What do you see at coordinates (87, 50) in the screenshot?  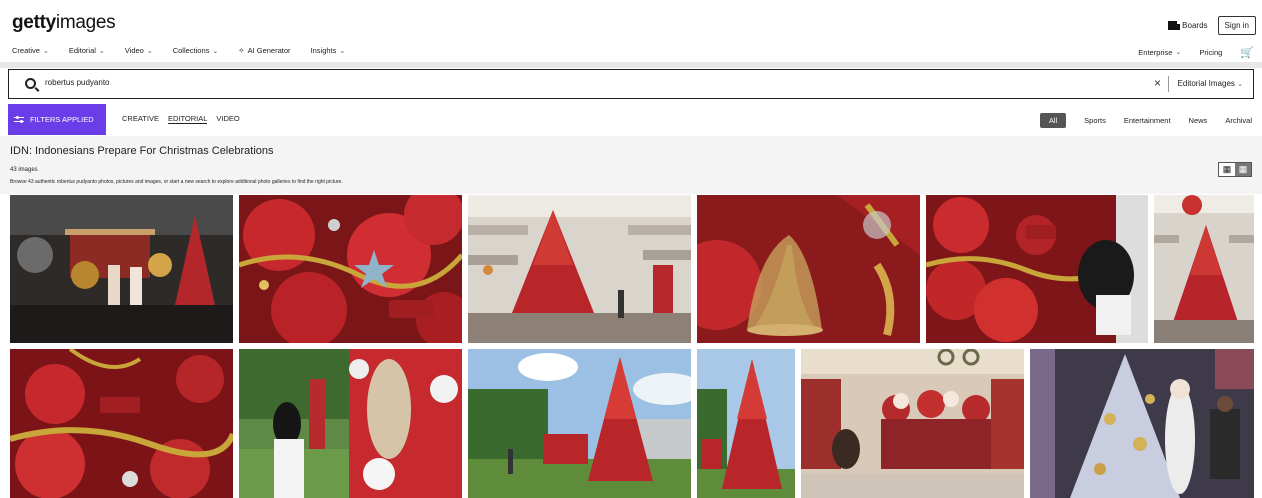 I see `nav-editorial: Editorial ⌄` at bounding box center [87, 50].